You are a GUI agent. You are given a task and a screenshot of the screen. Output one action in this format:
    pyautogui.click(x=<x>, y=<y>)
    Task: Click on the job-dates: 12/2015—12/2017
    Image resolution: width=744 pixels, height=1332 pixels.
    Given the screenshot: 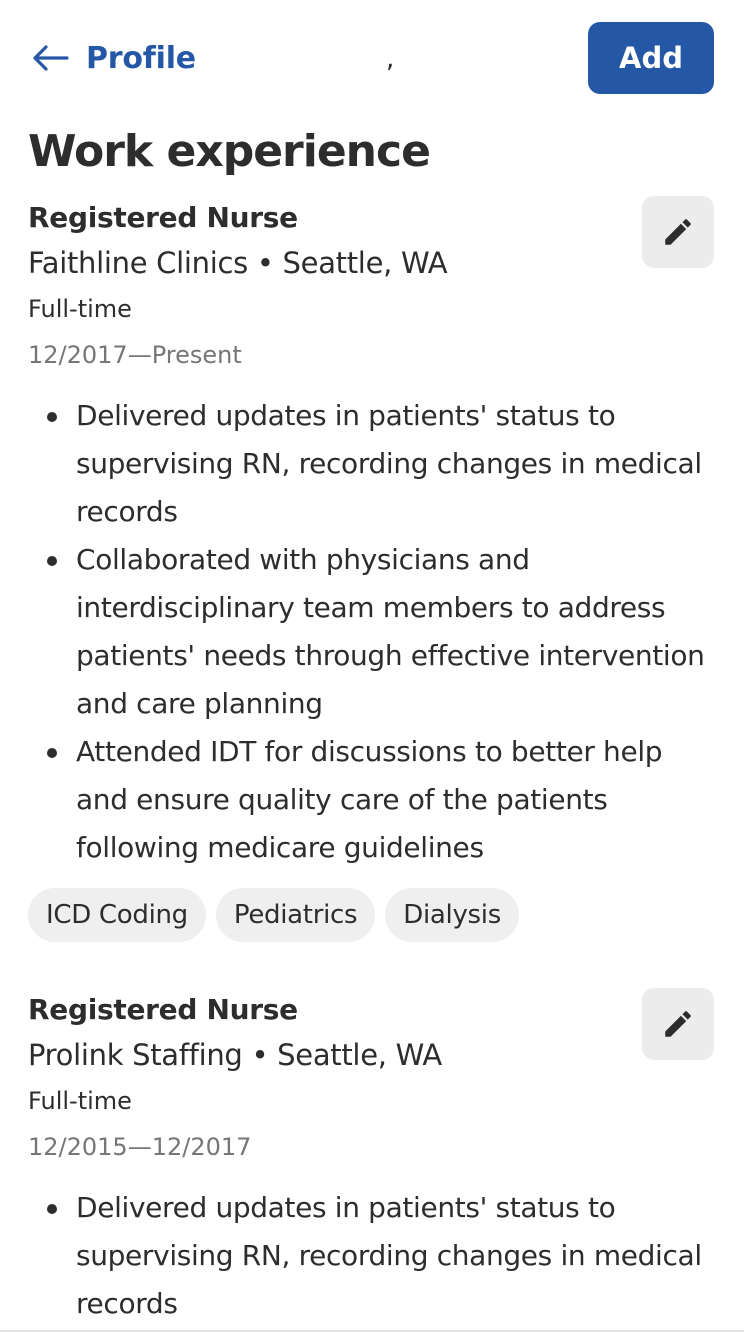 What is the action you would take?
    pyautogui.click(x=140, y=1147)
    